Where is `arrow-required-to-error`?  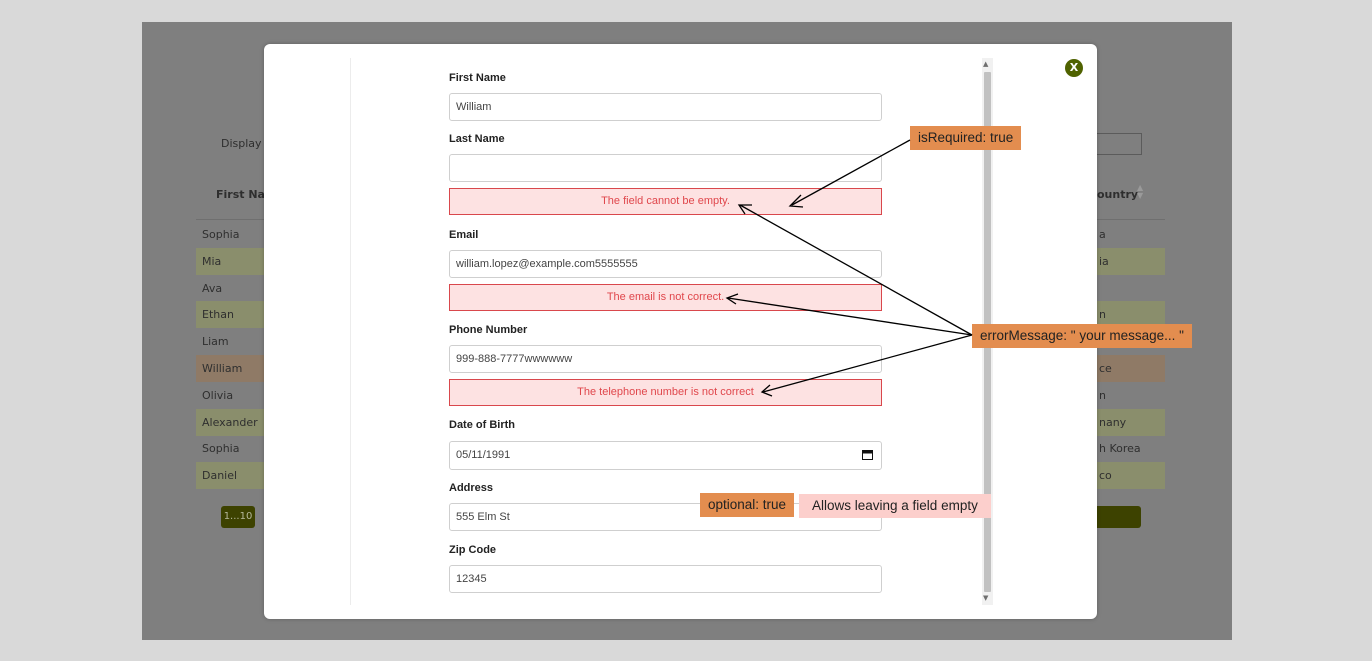 arrow-required-to-error is located at coordinates (851, 172).